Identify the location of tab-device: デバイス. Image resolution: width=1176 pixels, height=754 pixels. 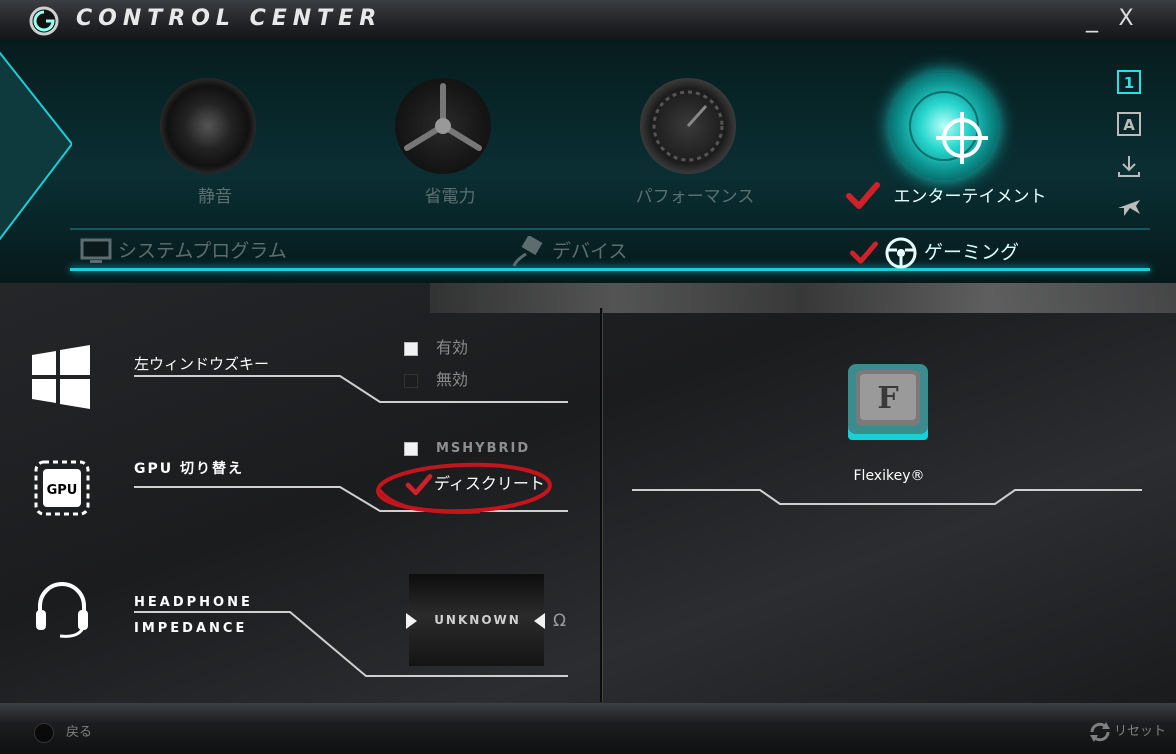
(569, 252).